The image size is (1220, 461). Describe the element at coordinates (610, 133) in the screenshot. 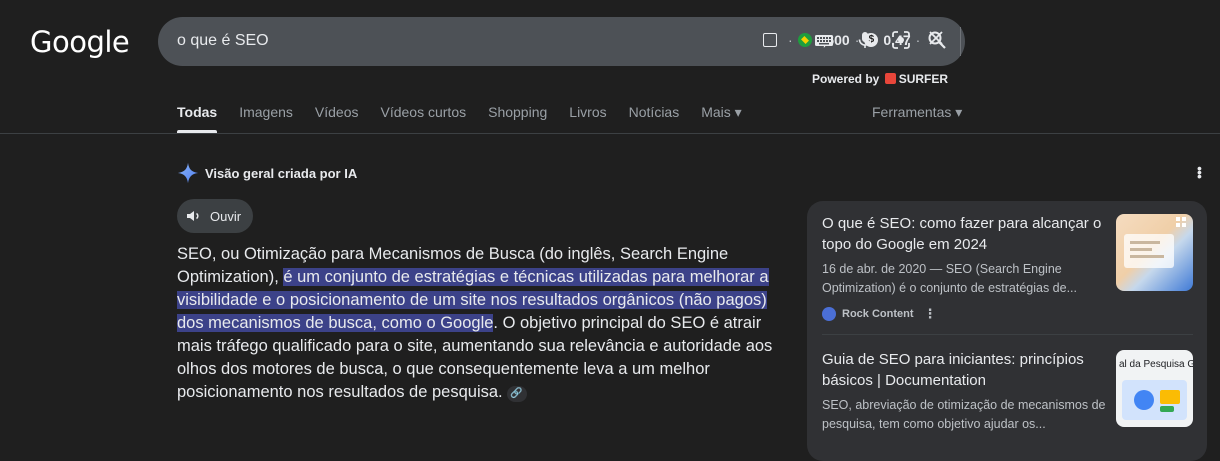

I see `header-divider` at that location.